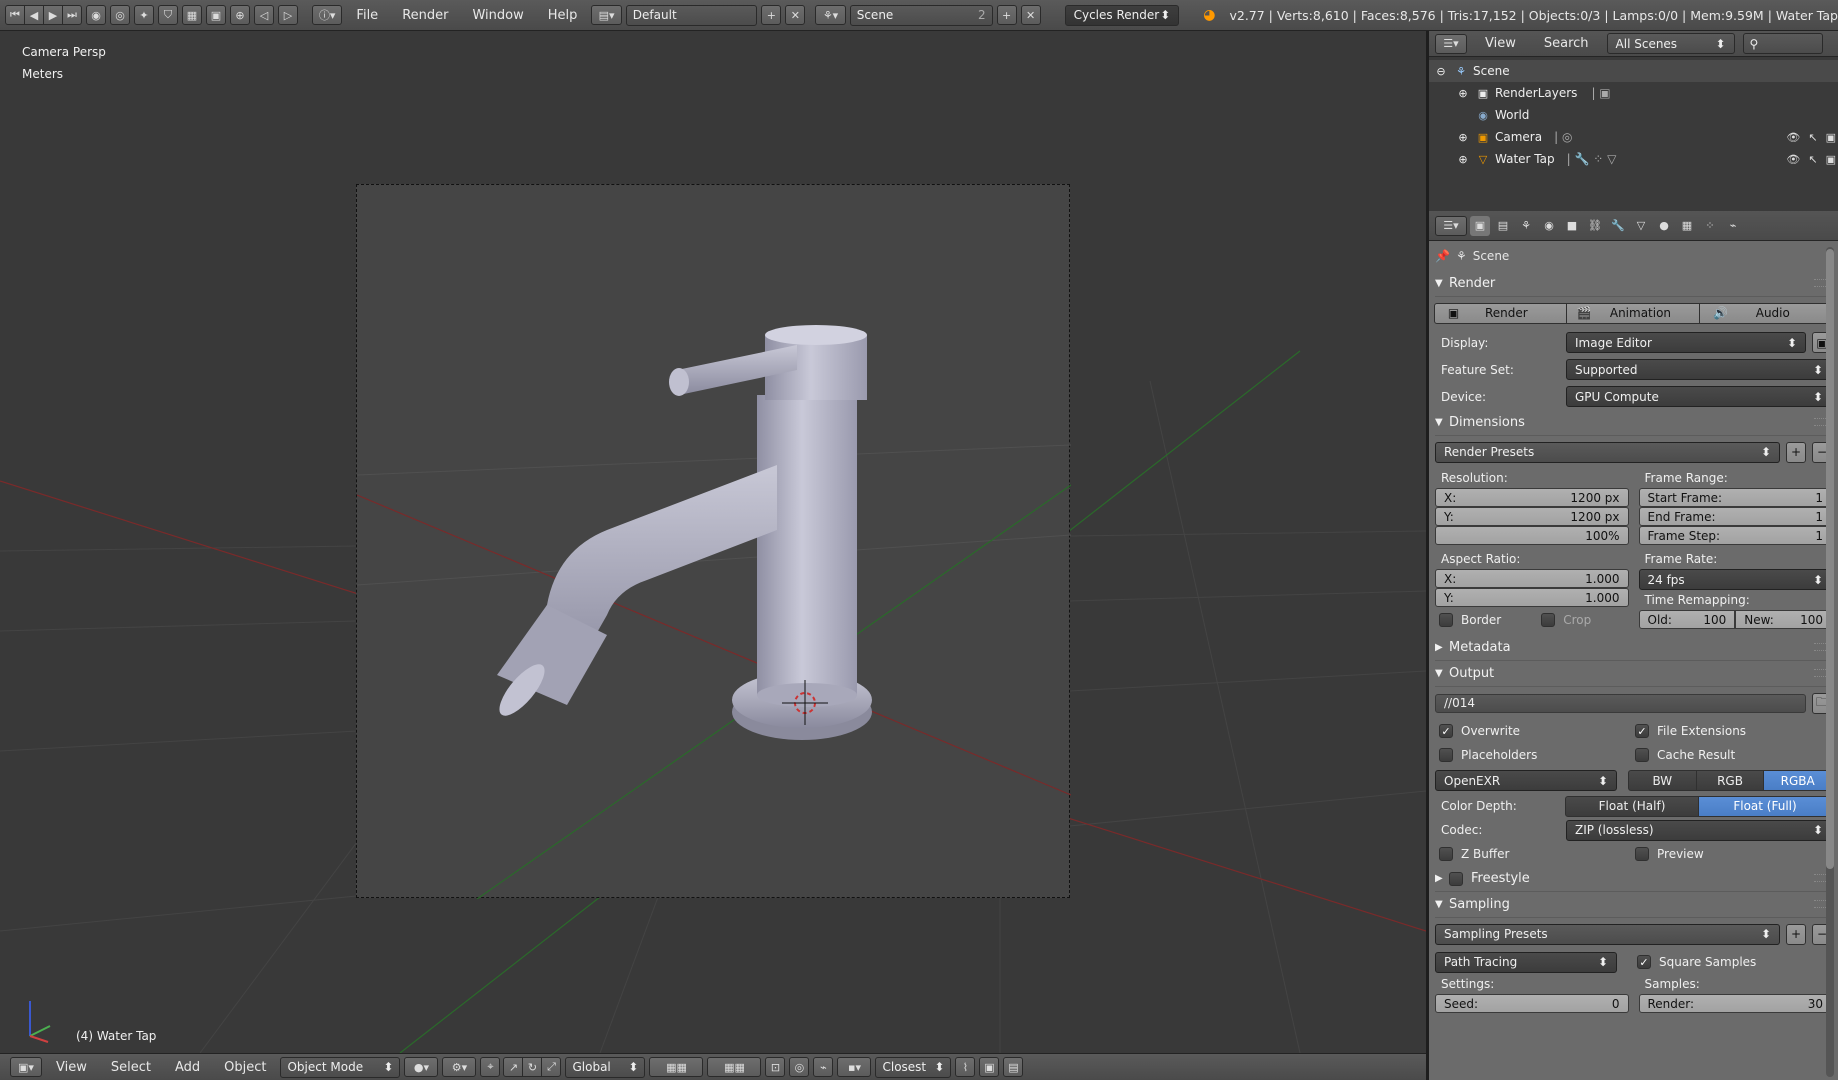 The width and height of the screenshot is (1838, 1080). Describe the element at coordinates (1633, 423) in the screenshot. I see `panel-dimensions-header: ▼ Dimensions` at that location.